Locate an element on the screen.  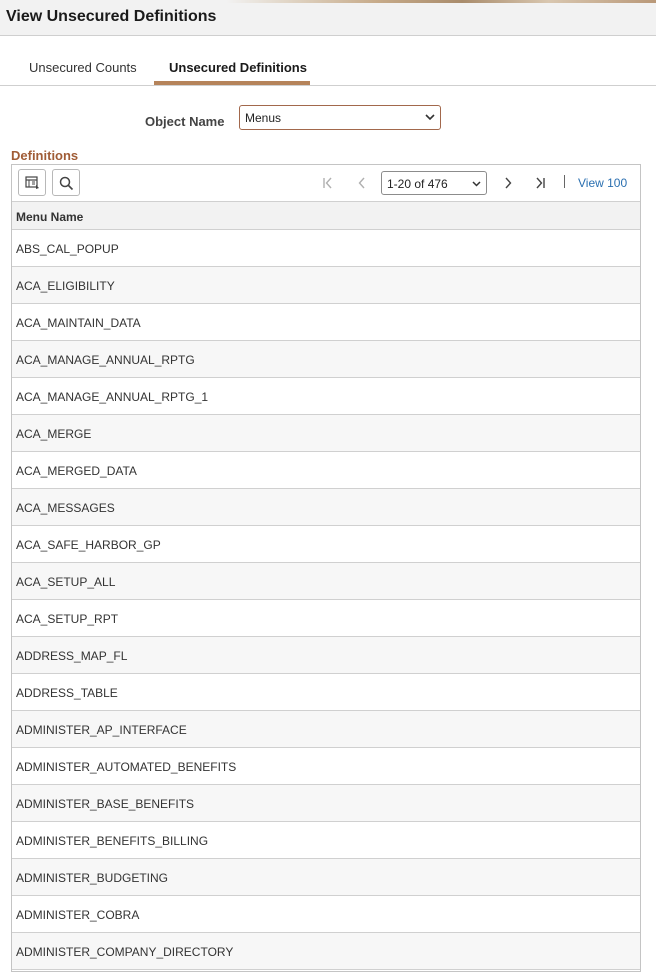
menu-name-cell: ACA_MERGE is located at coordinates (54, 434).